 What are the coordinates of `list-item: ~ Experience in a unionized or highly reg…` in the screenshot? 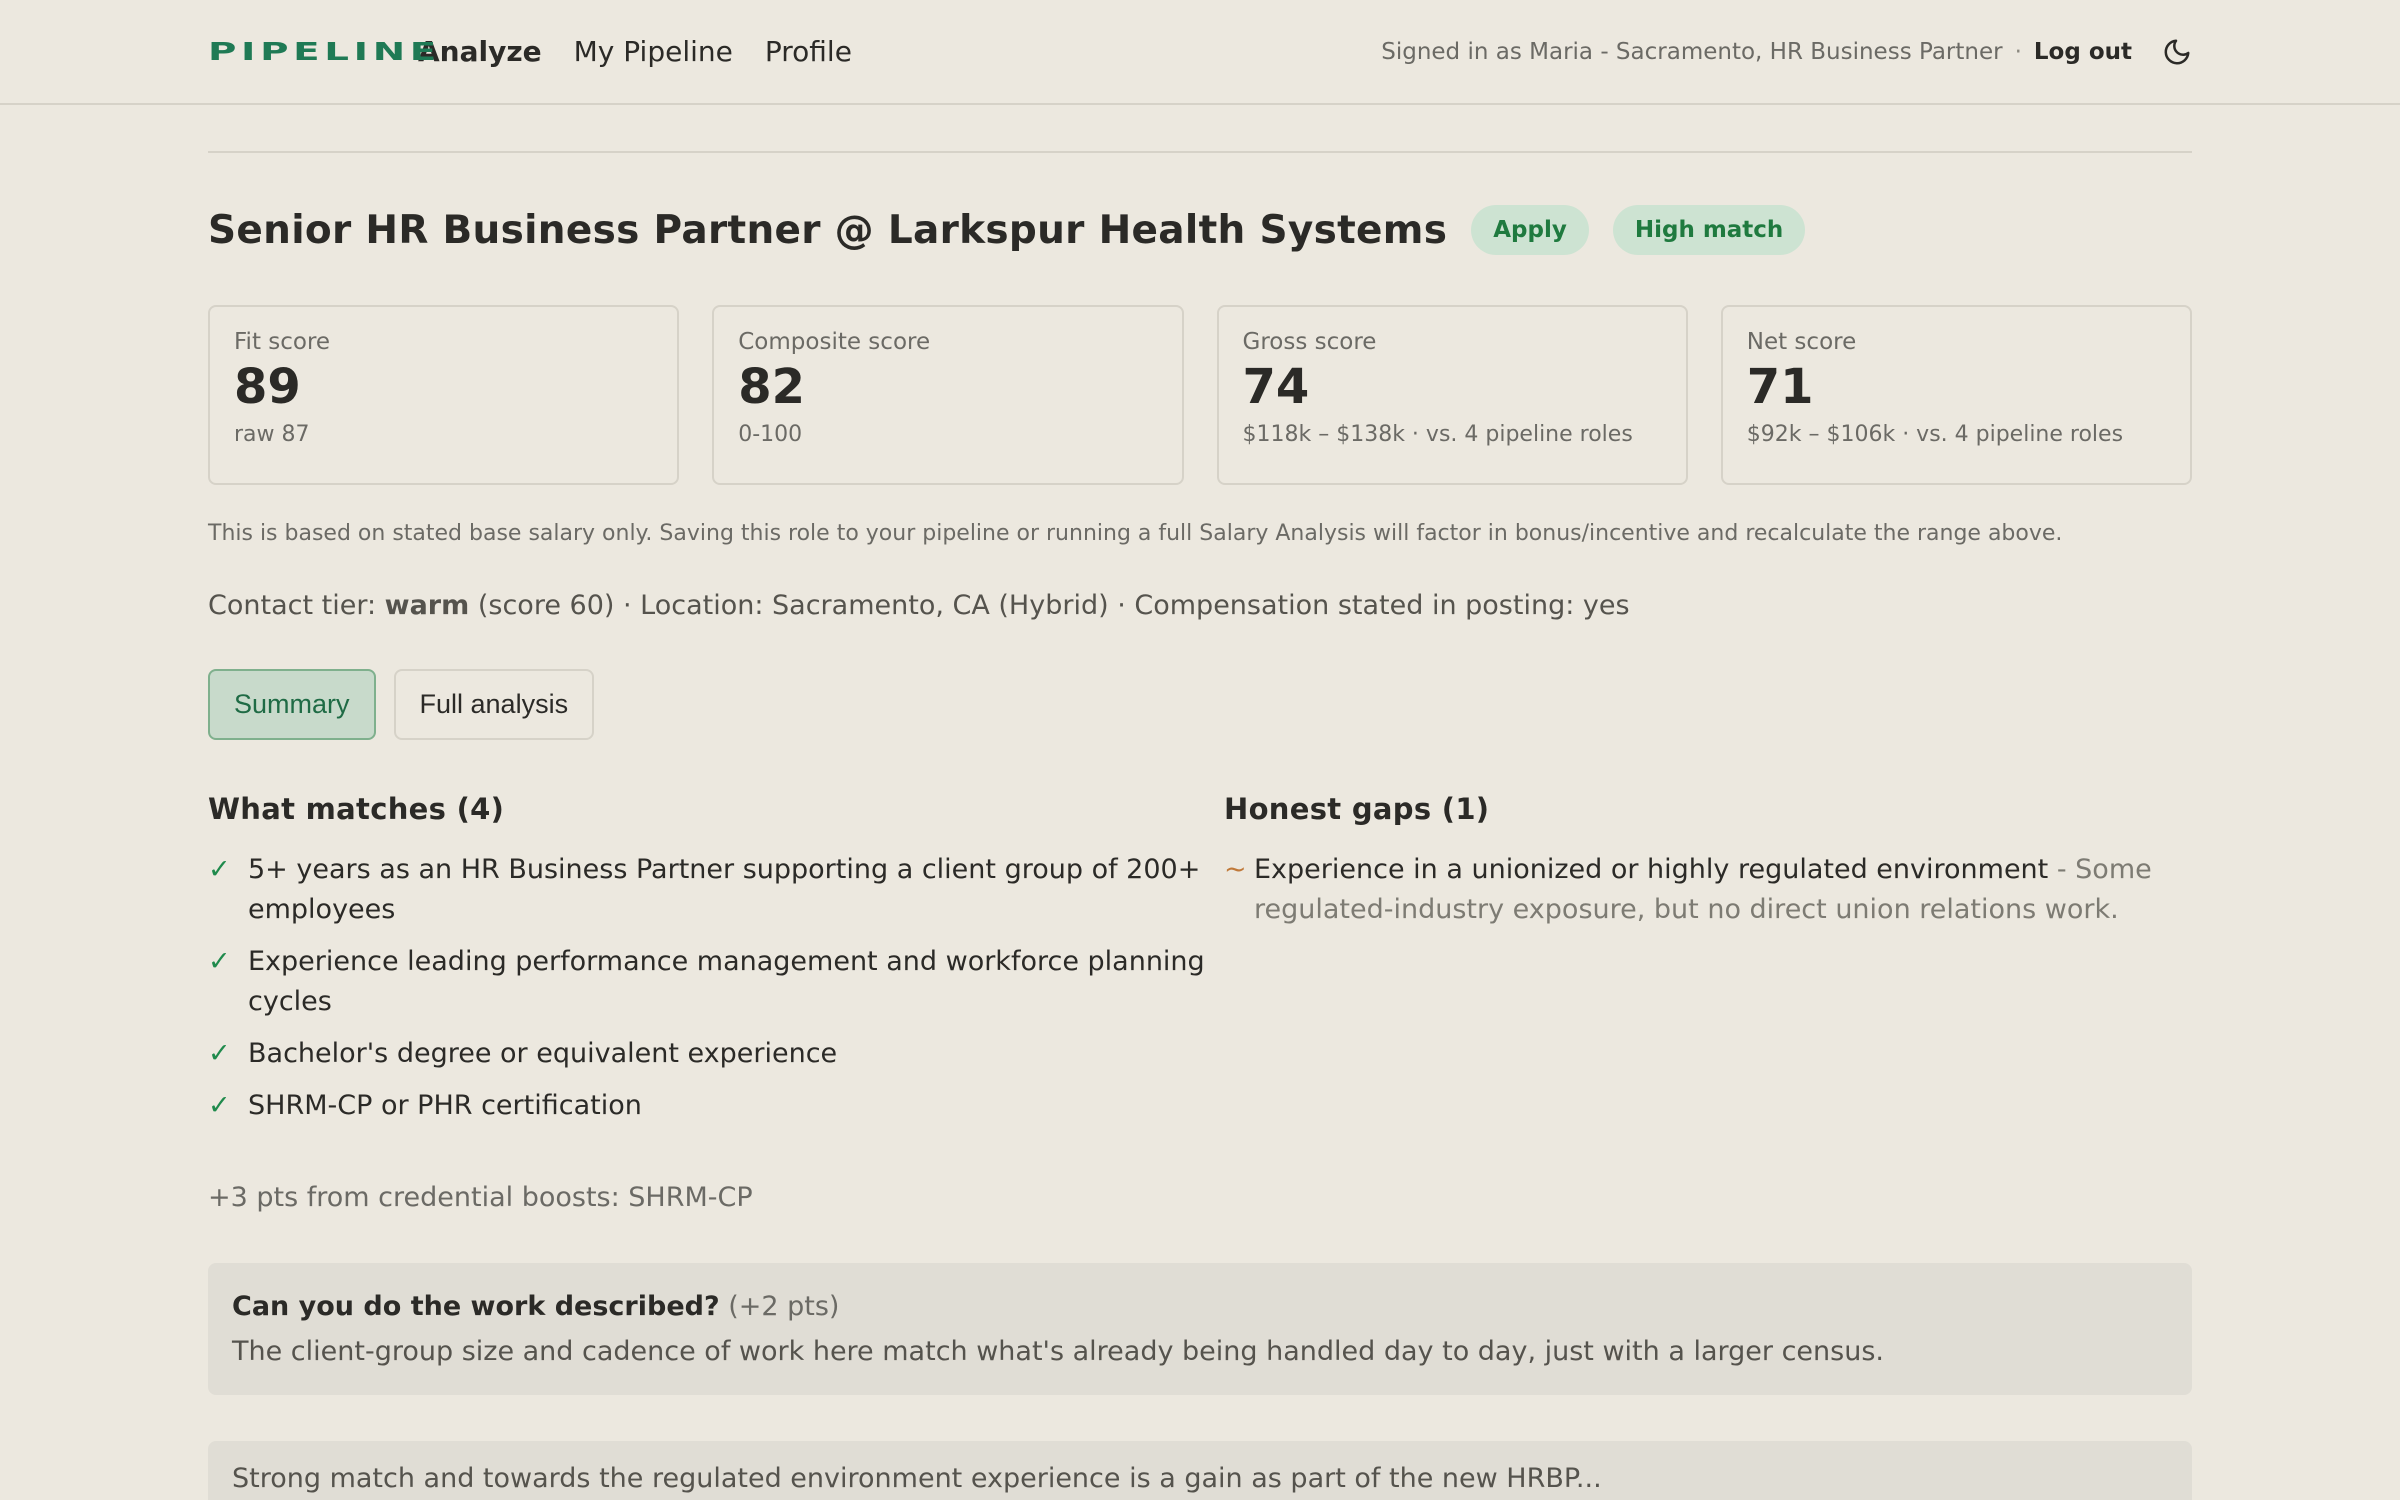 It's located at (1708, 890).